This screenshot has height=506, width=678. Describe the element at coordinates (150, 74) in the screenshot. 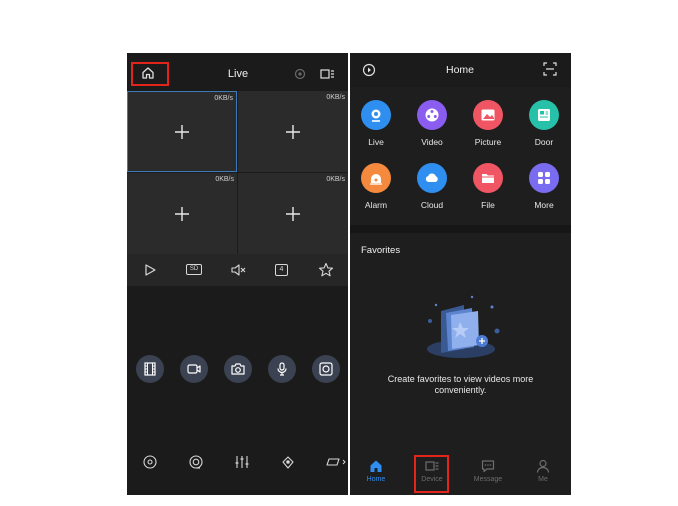

I see `home-highlight-box` at that location.